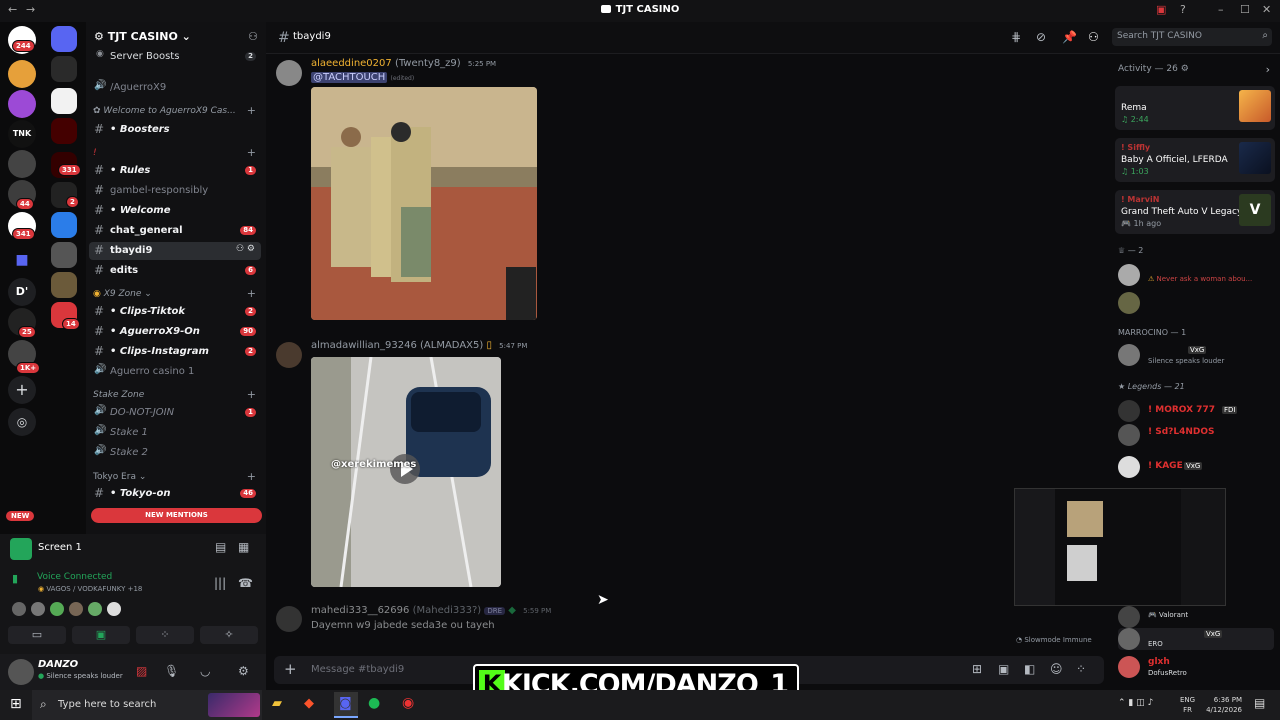 Image resolution: width=1280 pixels, height=720 pixels. Describe the element at coordinates (1093, 37) in the screenshot. I see `members-icon: ⚇` at that location.